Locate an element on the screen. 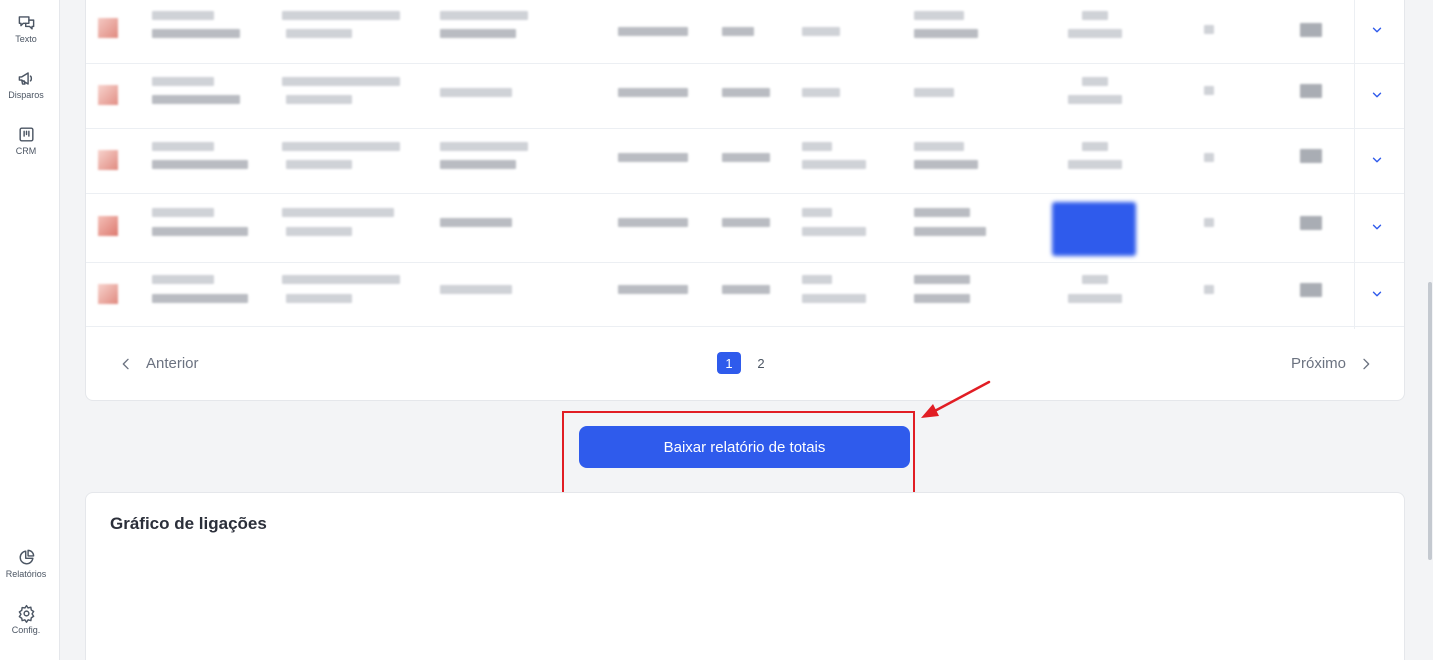  scrollbar-track is located at coordinates (1429, 330).